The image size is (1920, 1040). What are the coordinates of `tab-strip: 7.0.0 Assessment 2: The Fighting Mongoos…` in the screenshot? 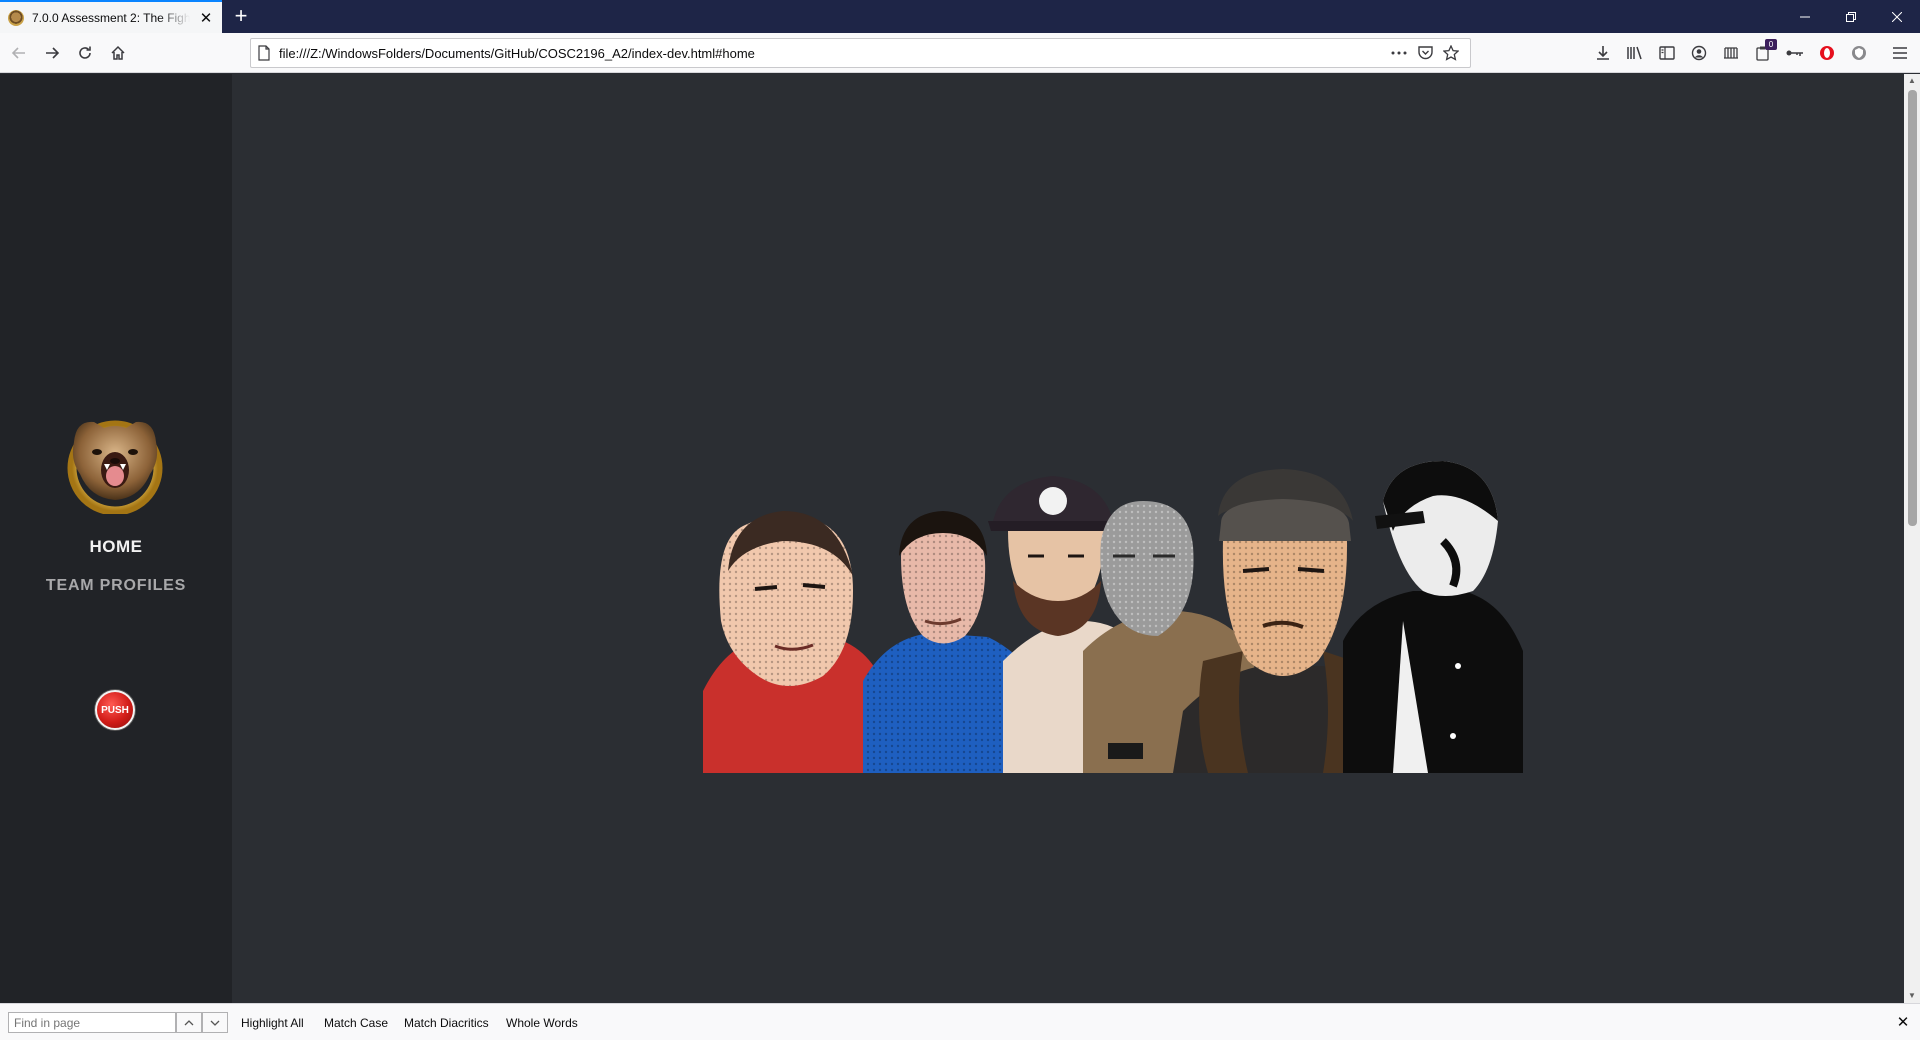 It's located at (960, 16).